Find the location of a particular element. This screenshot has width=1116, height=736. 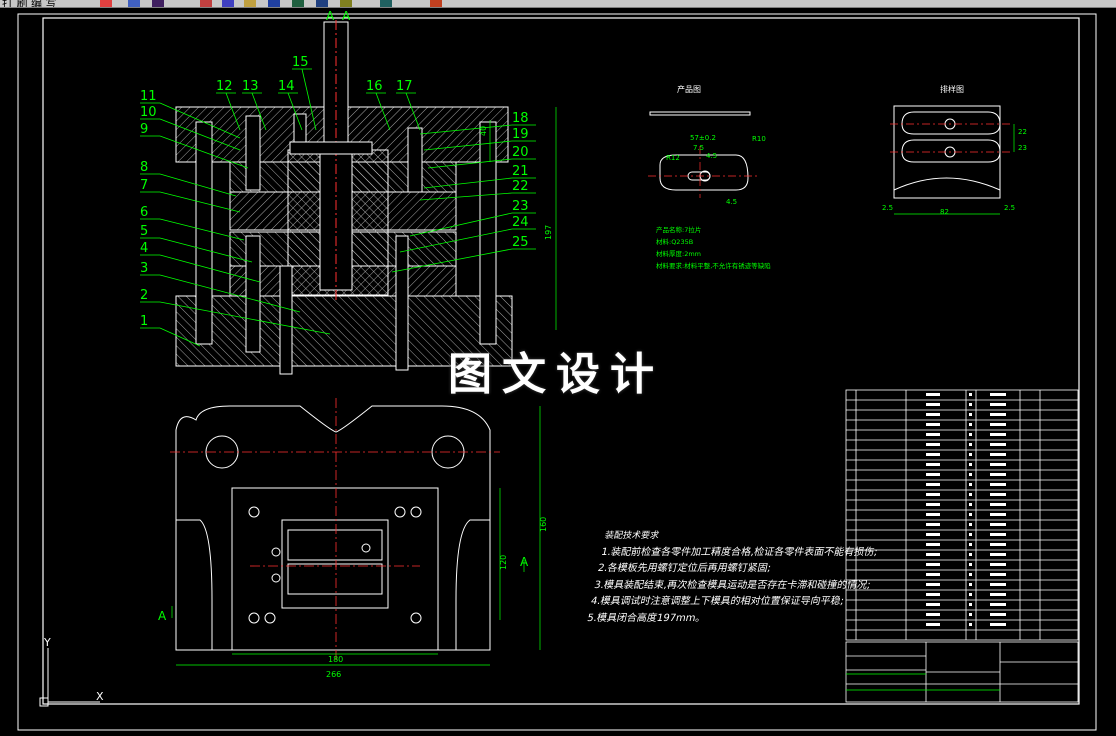

product-dimension: 7.5 is located at coordinates (698, 148).